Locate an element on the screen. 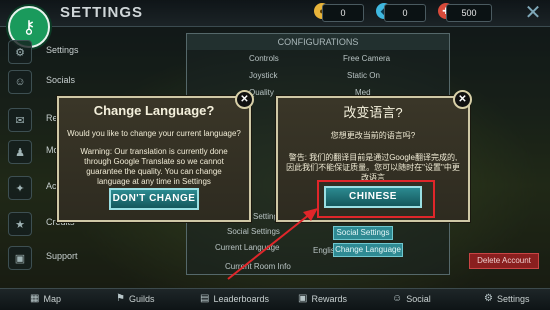  referrals-icon: ✉ is located at coordinates (20, 120).